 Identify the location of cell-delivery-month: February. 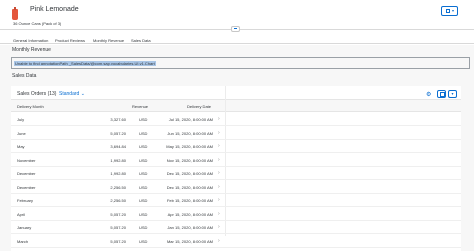
(25, 200).